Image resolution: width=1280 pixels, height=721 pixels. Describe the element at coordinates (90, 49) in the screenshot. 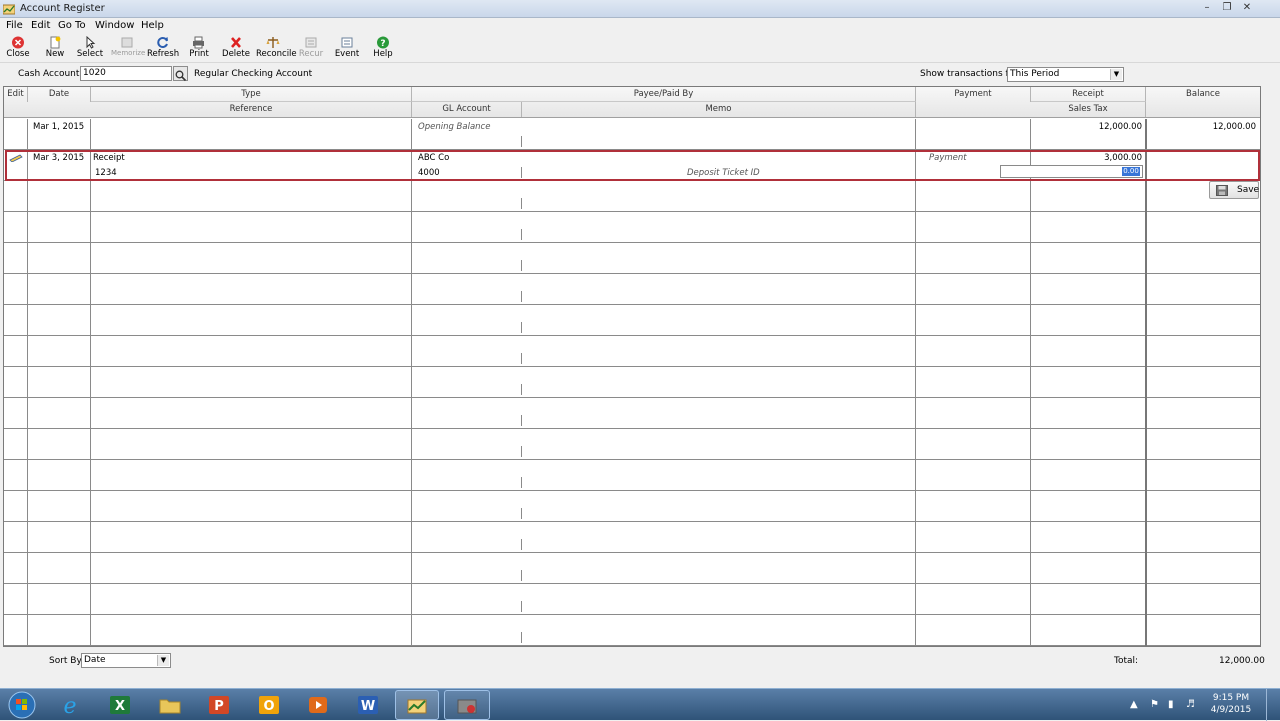

I see `select-button: Select` at that location.